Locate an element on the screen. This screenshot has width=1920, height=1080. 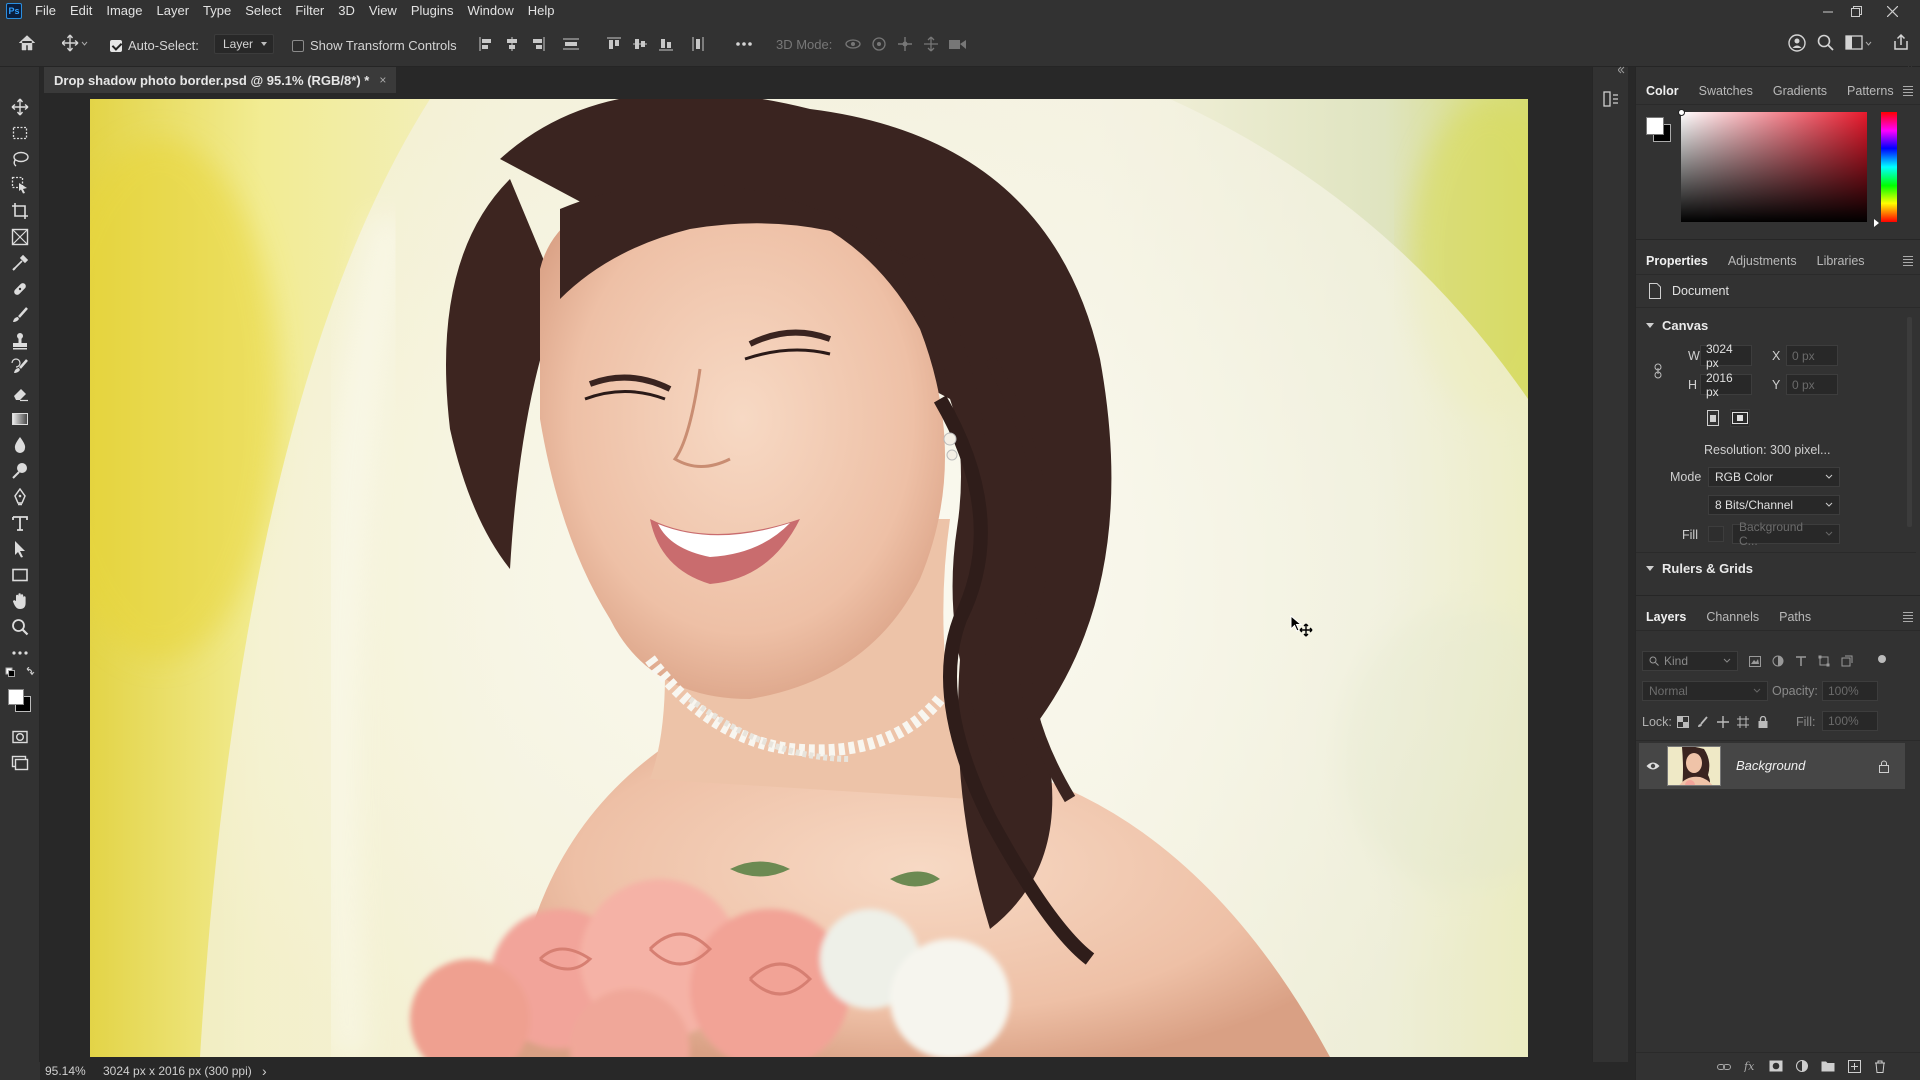
workspace-switcher-icon is located at coordinates (1859, 43).